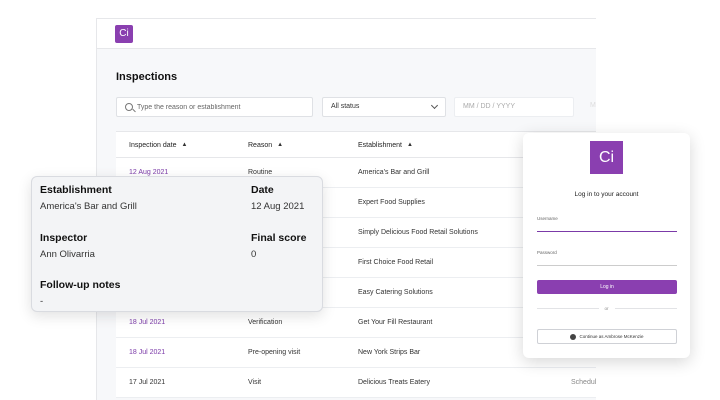 The width and height of the screenshot is (720, 400). Describe the element at coordinates (64, 238) in the screenshot. I see `inspector-label: Inspector` at that location.